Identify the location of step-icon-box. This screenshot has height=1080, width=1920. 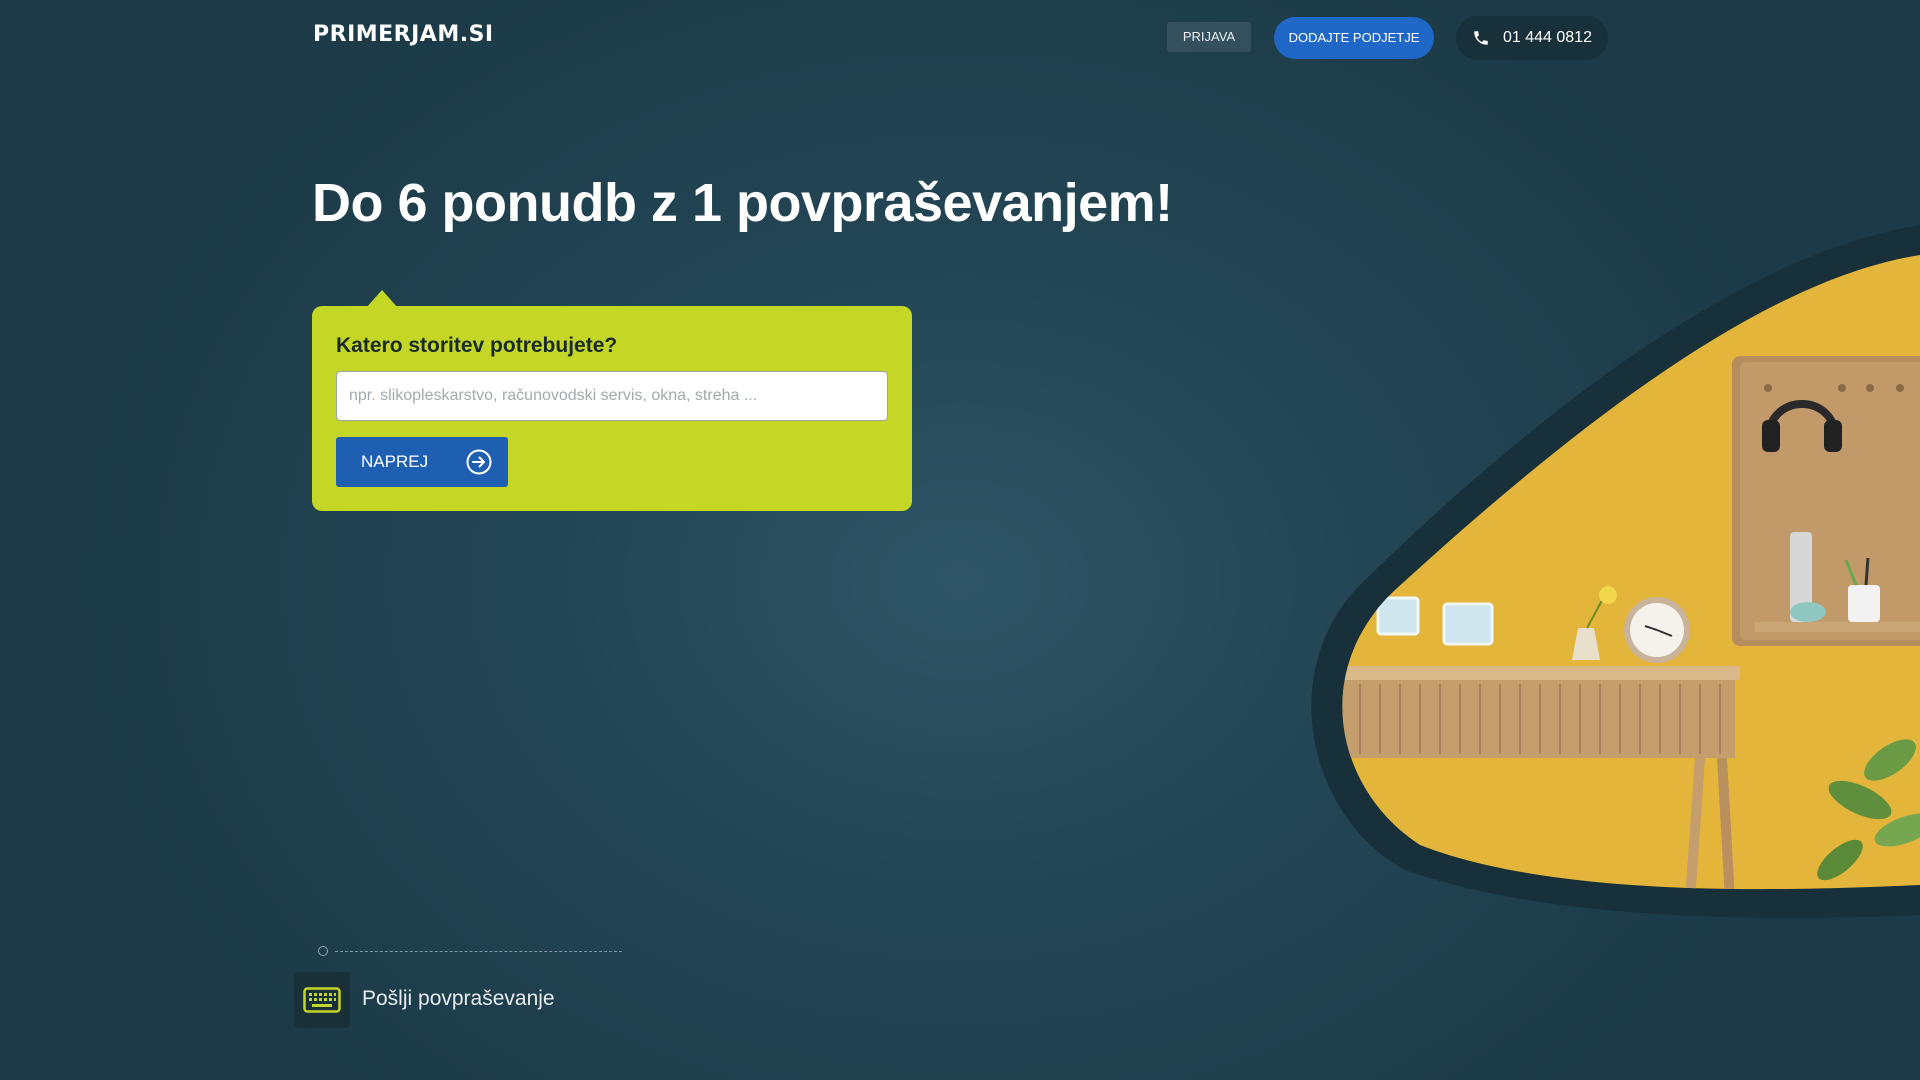
(322, 1000).